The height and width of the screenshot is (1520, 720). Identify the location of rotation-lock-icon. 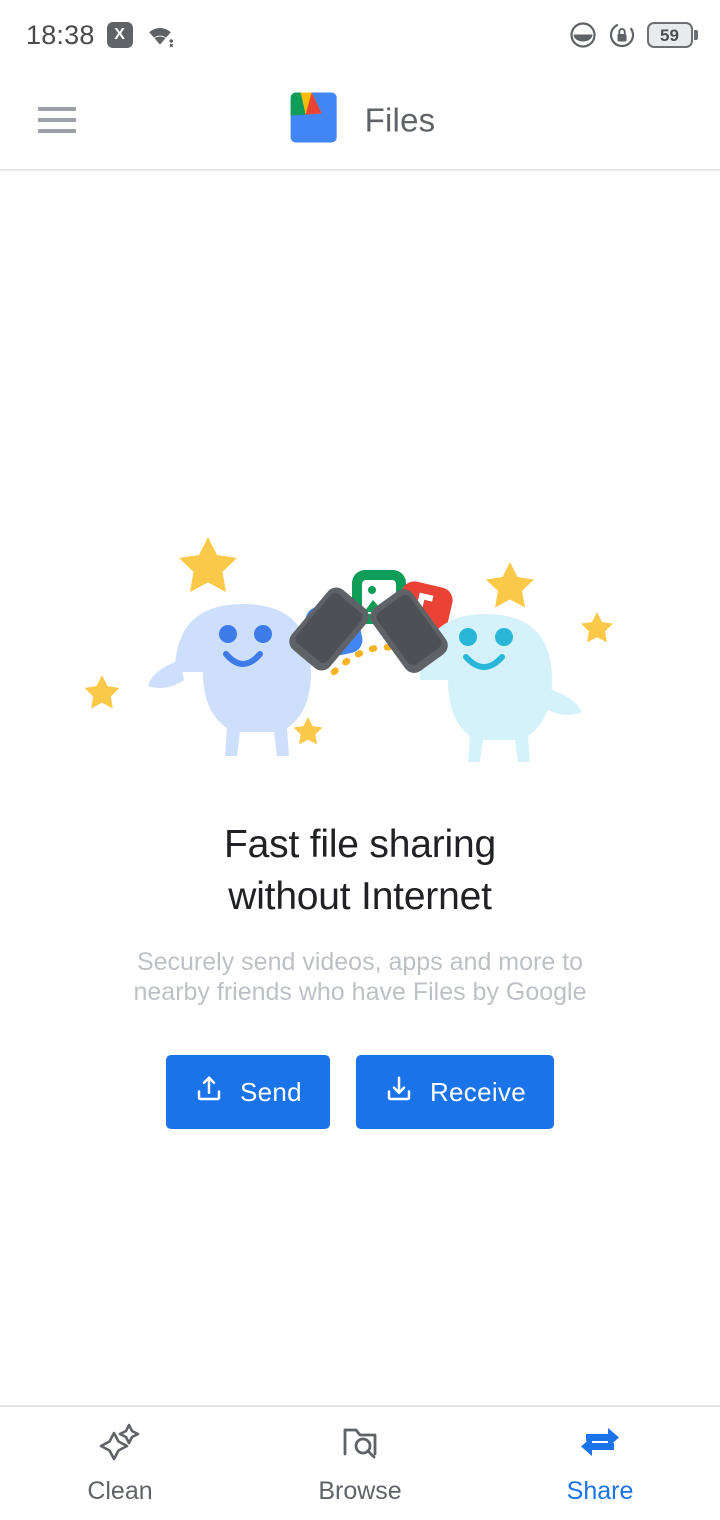
(622, 35).